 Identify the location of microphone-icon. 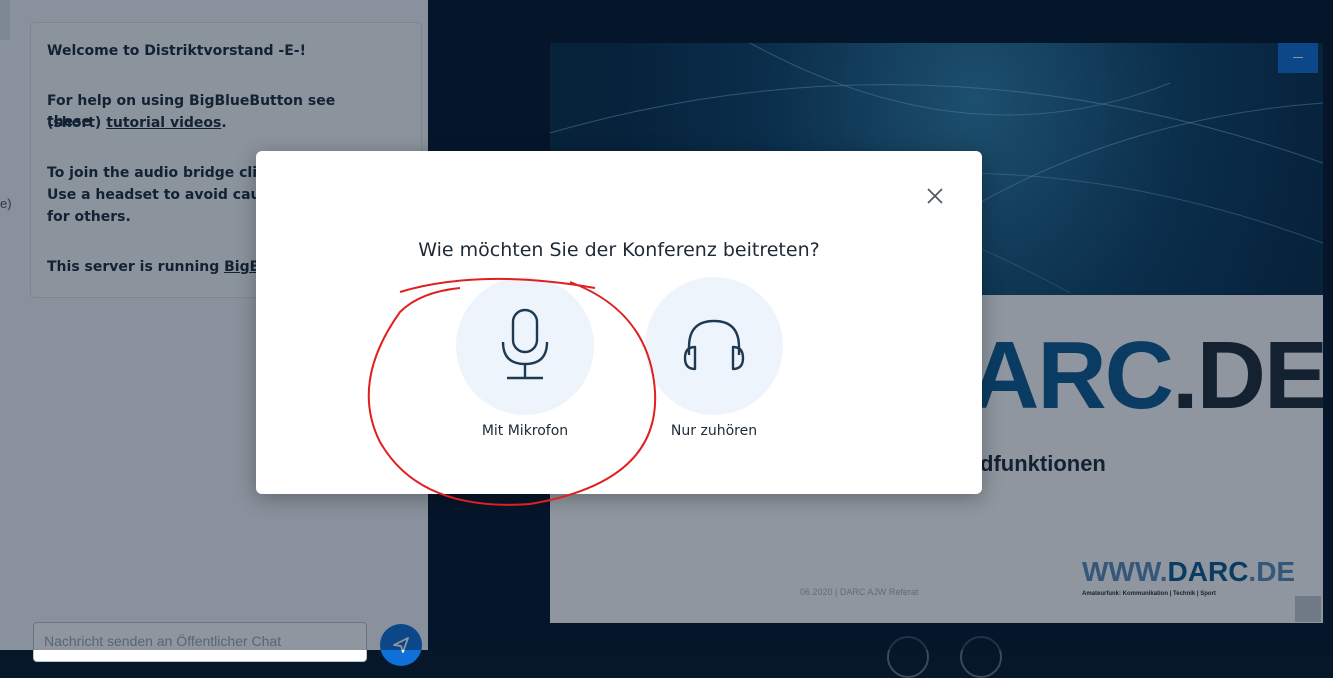
(525, 344).